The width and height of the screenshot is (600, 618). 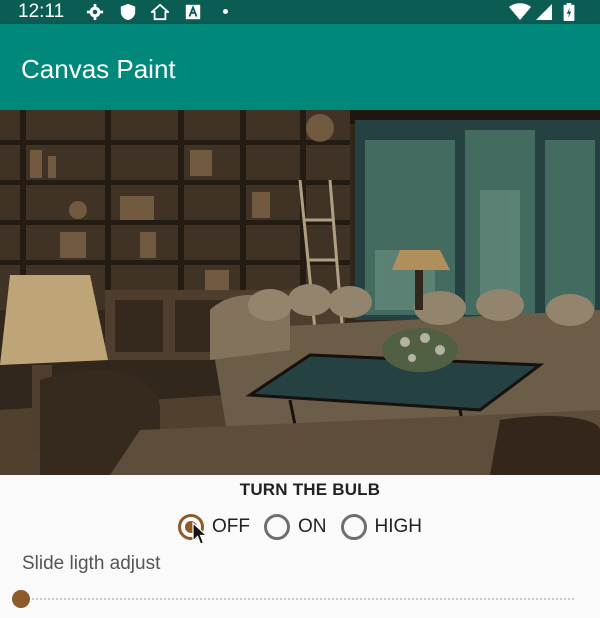 I want to click on shield-icon, so click(x=128, y=12).